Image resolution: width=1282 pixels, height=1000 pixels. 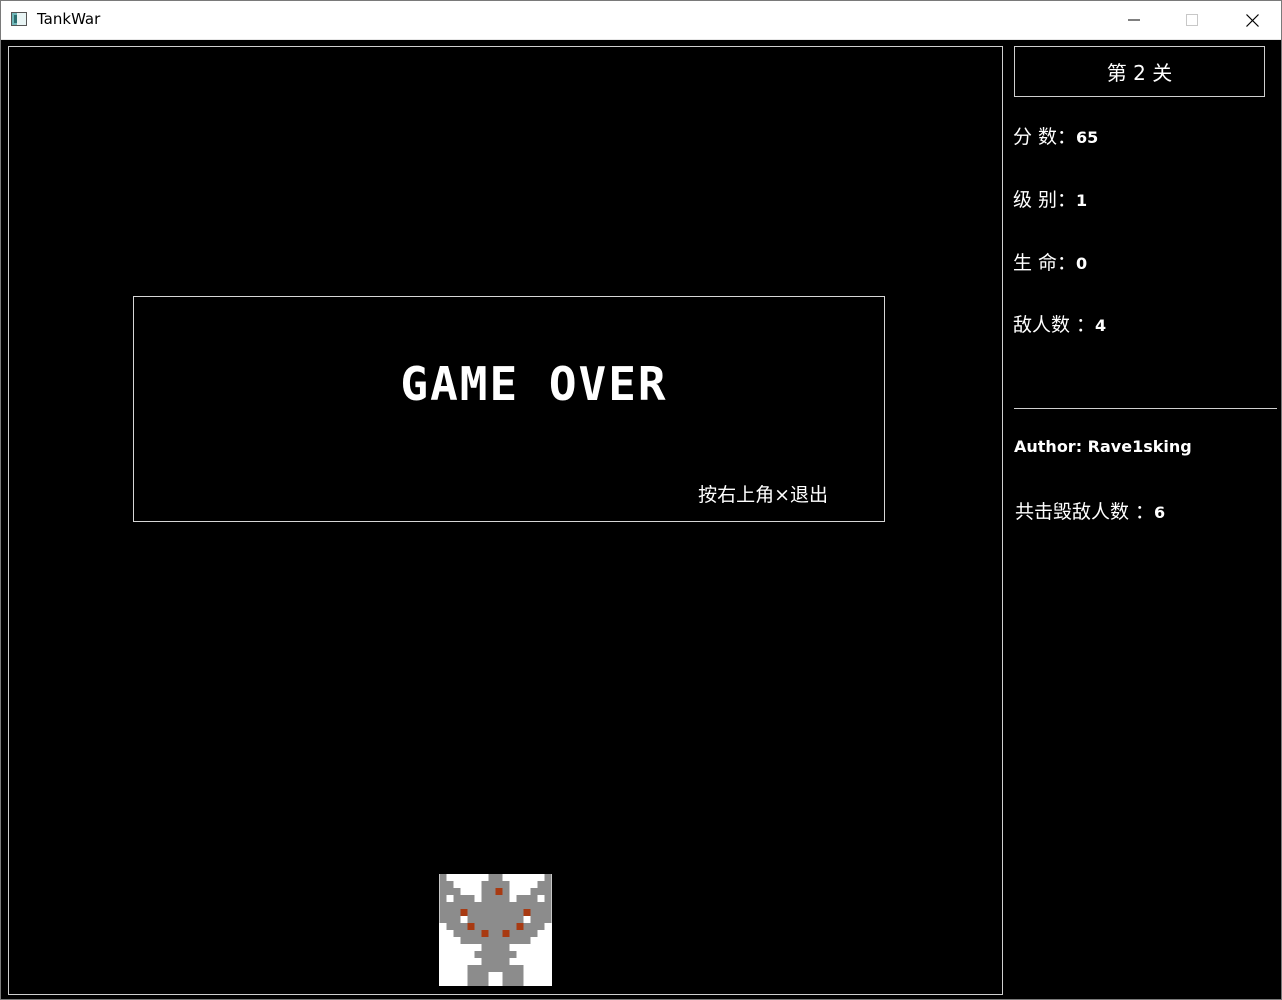 What do you see at coordinates (534, 384) in the screenshot?
I see `game-over-title: GAME OVER` at bounding box center [534, 384].